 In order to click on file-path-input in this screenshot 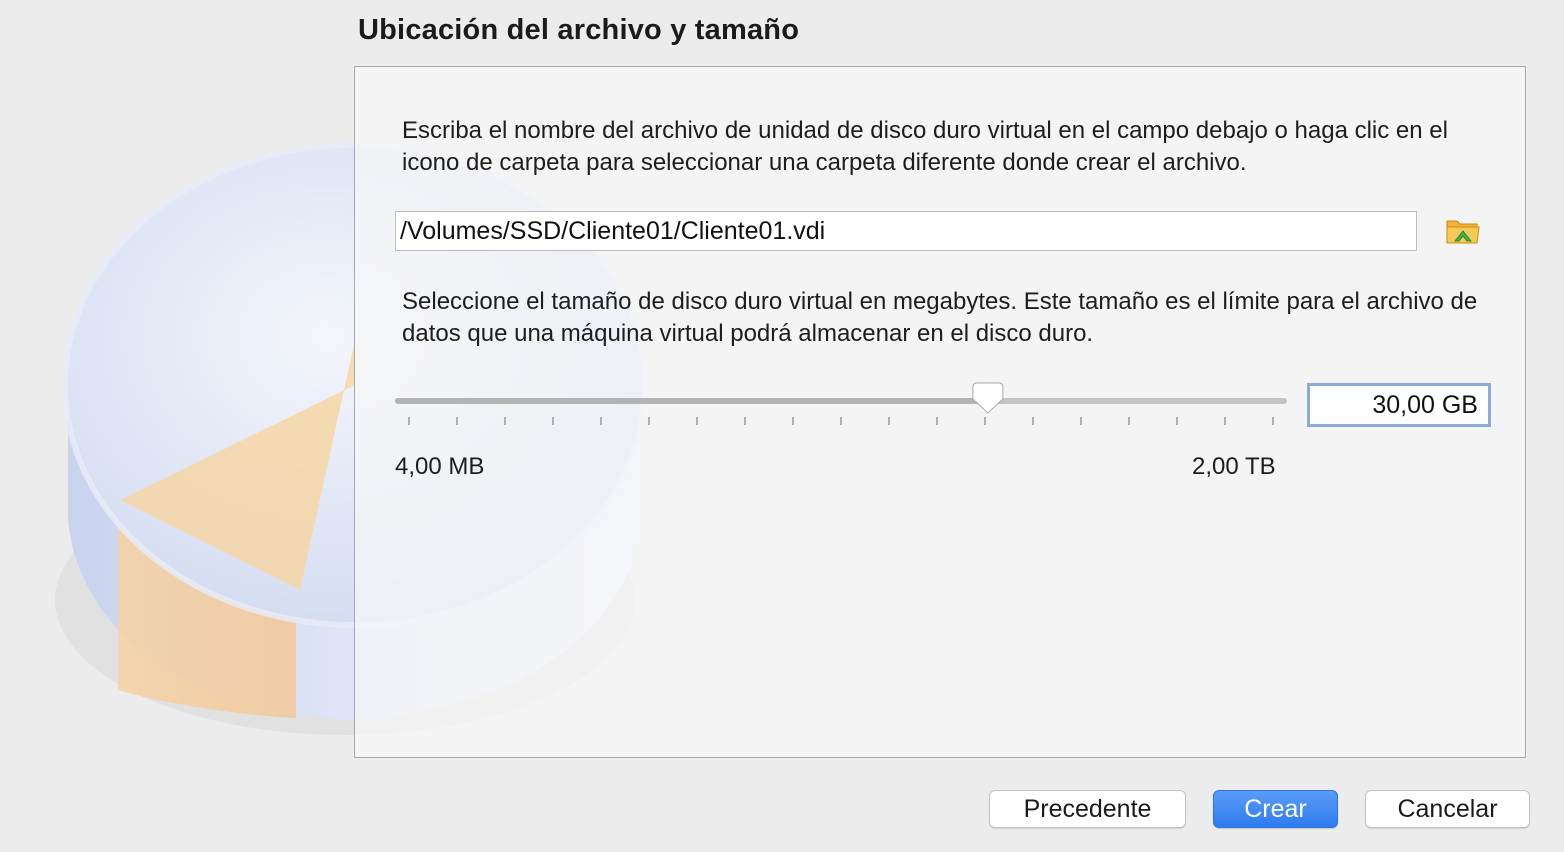, I will do `click(906, 231)`.